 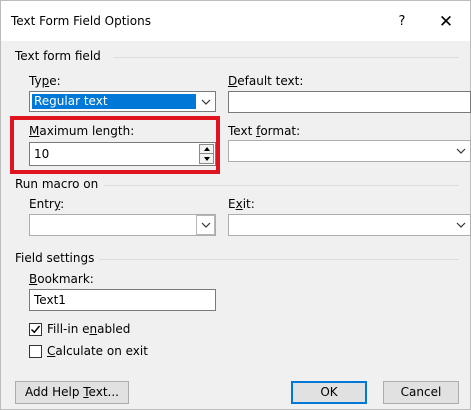 What do you see at coordinates (349, 225) in the screenshot?
I see `exit-macro-select` at bounding box center [349, 225].